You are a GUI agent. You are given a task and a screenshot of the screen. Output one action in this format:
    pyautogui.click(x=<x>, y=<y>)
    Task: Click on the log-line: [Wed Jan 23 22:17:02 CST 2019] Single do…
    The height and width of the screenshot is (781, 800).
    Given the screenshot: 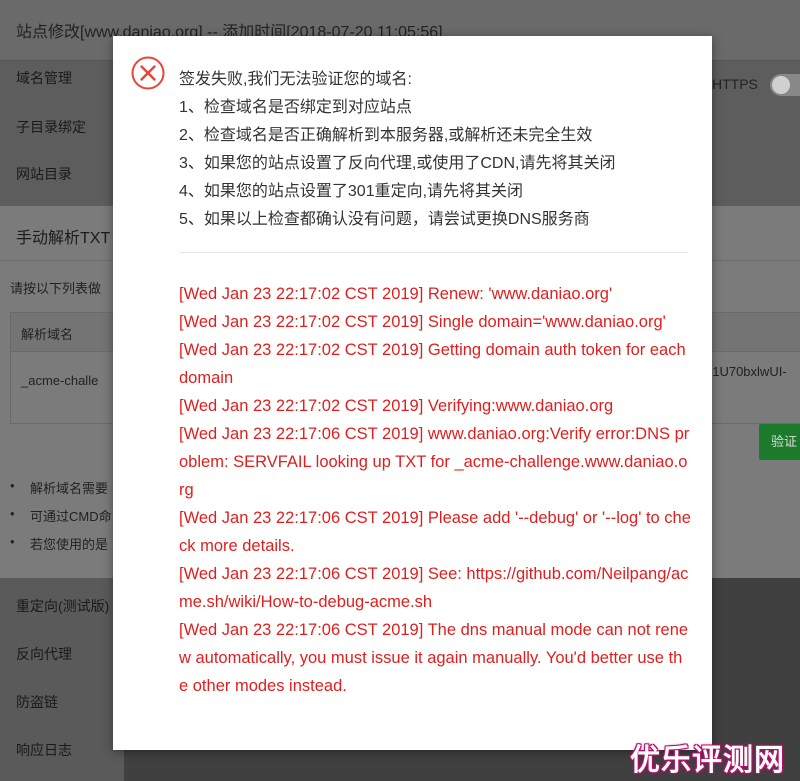 What is the action you would take?
    pyautogui.click(x=422, y=322)
    